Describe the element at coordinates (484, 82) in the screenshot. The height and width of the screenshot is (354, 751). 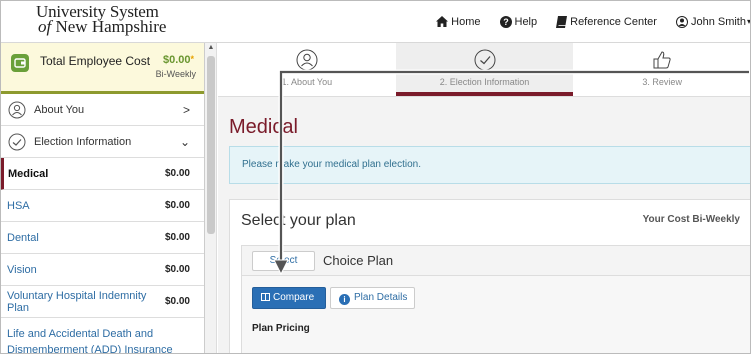
I see `step-label: 2. Election Information` at that location.